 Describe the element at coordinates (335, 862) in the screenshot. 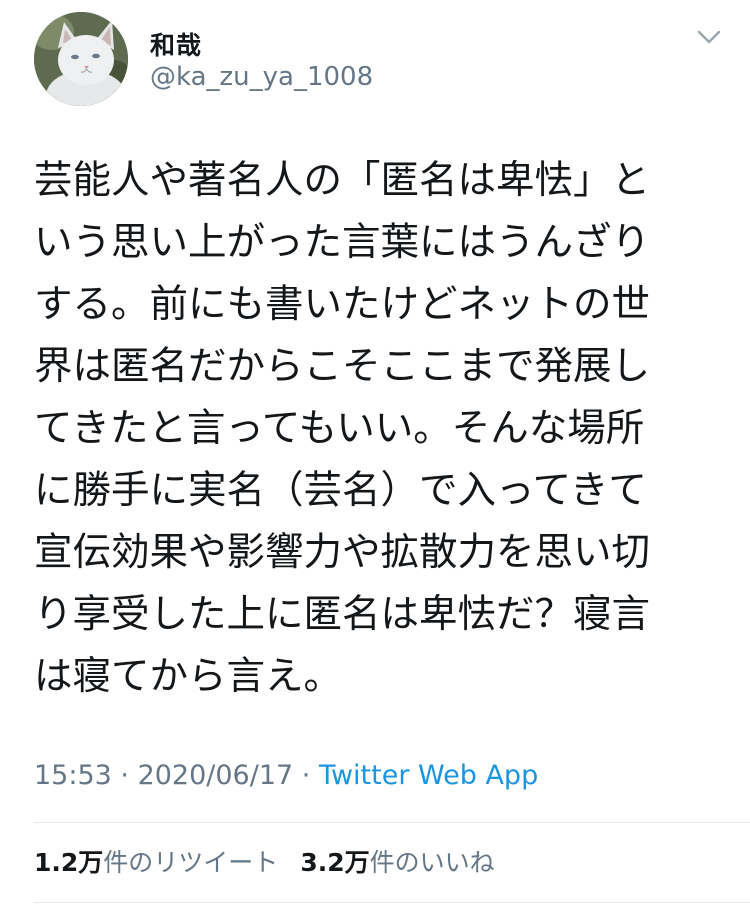

I see `like-count: 3.2万` at that location.